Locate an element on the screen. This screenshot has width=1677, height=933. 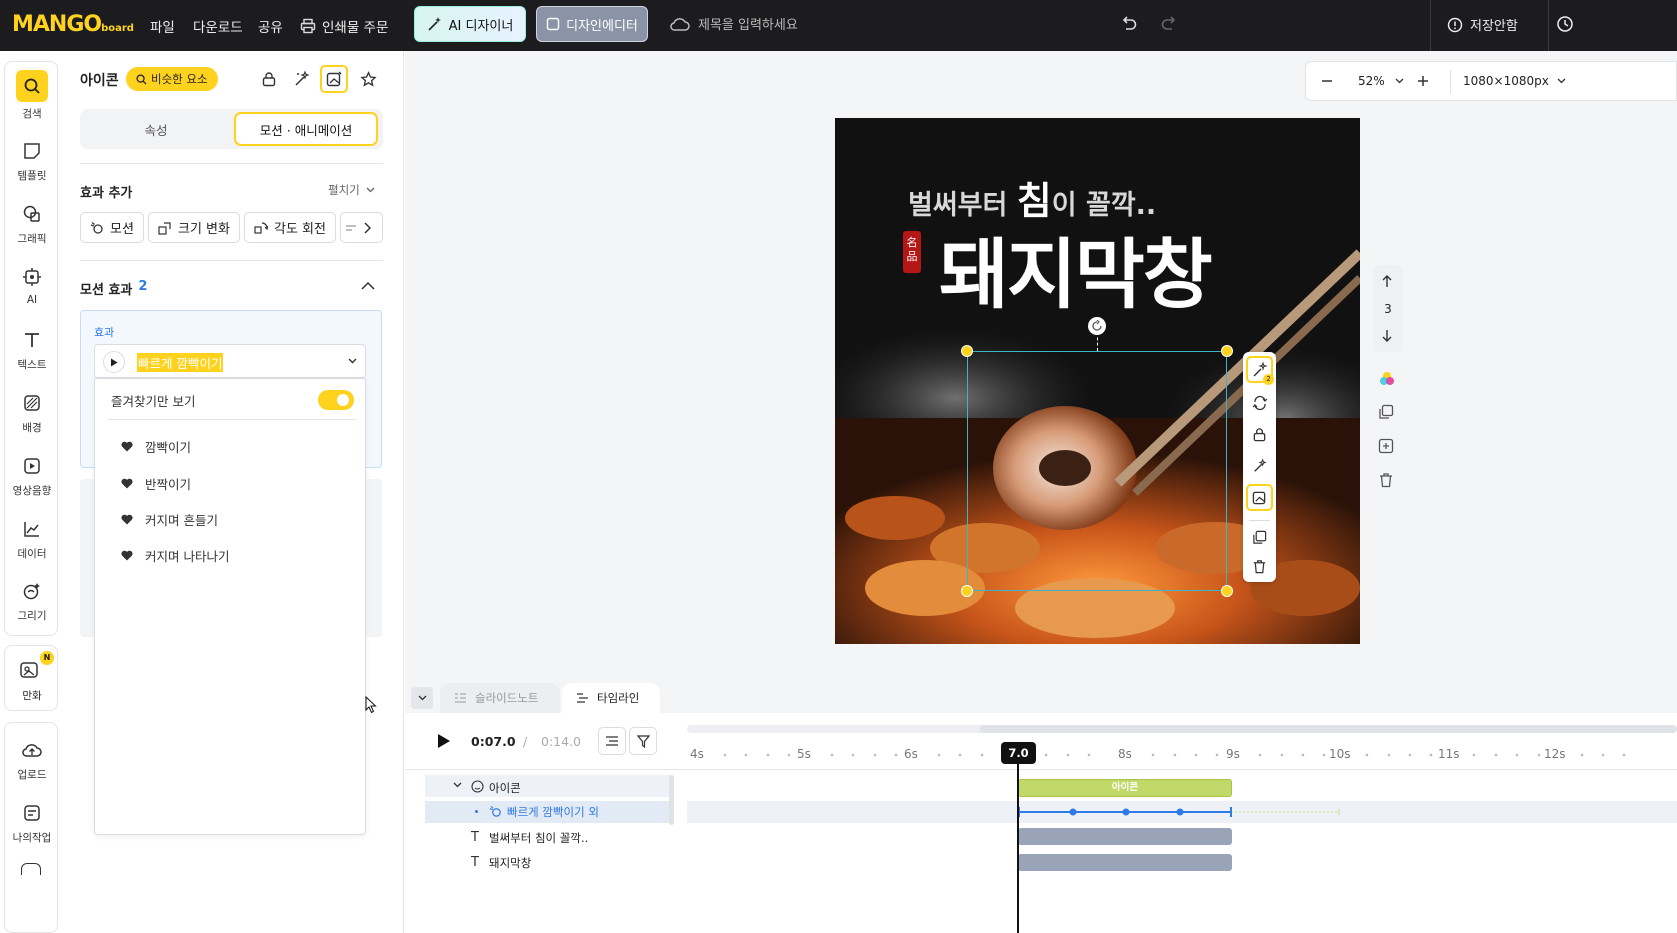
star-icon is located at coordinates (368, 79).